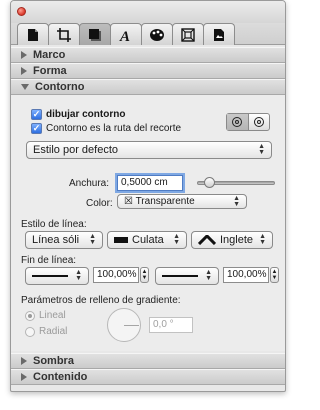 The image size is (320, 410). Describe the element at coordinates (53, 331) in the screenshot. I see `radial-label: Radial` at that location.